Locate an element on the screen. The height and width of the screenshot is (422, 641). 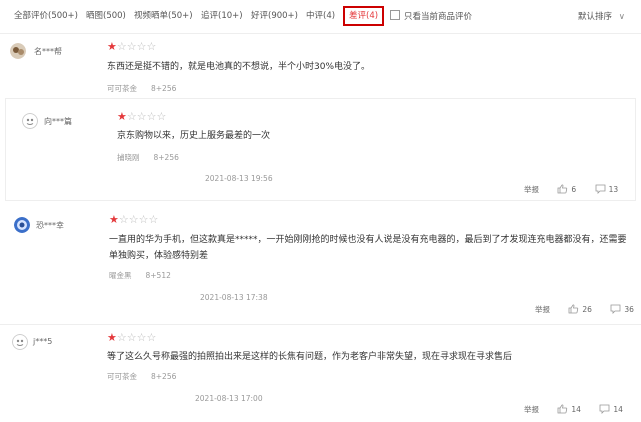
reply-count: 13 is located at coordinates (613, 189).